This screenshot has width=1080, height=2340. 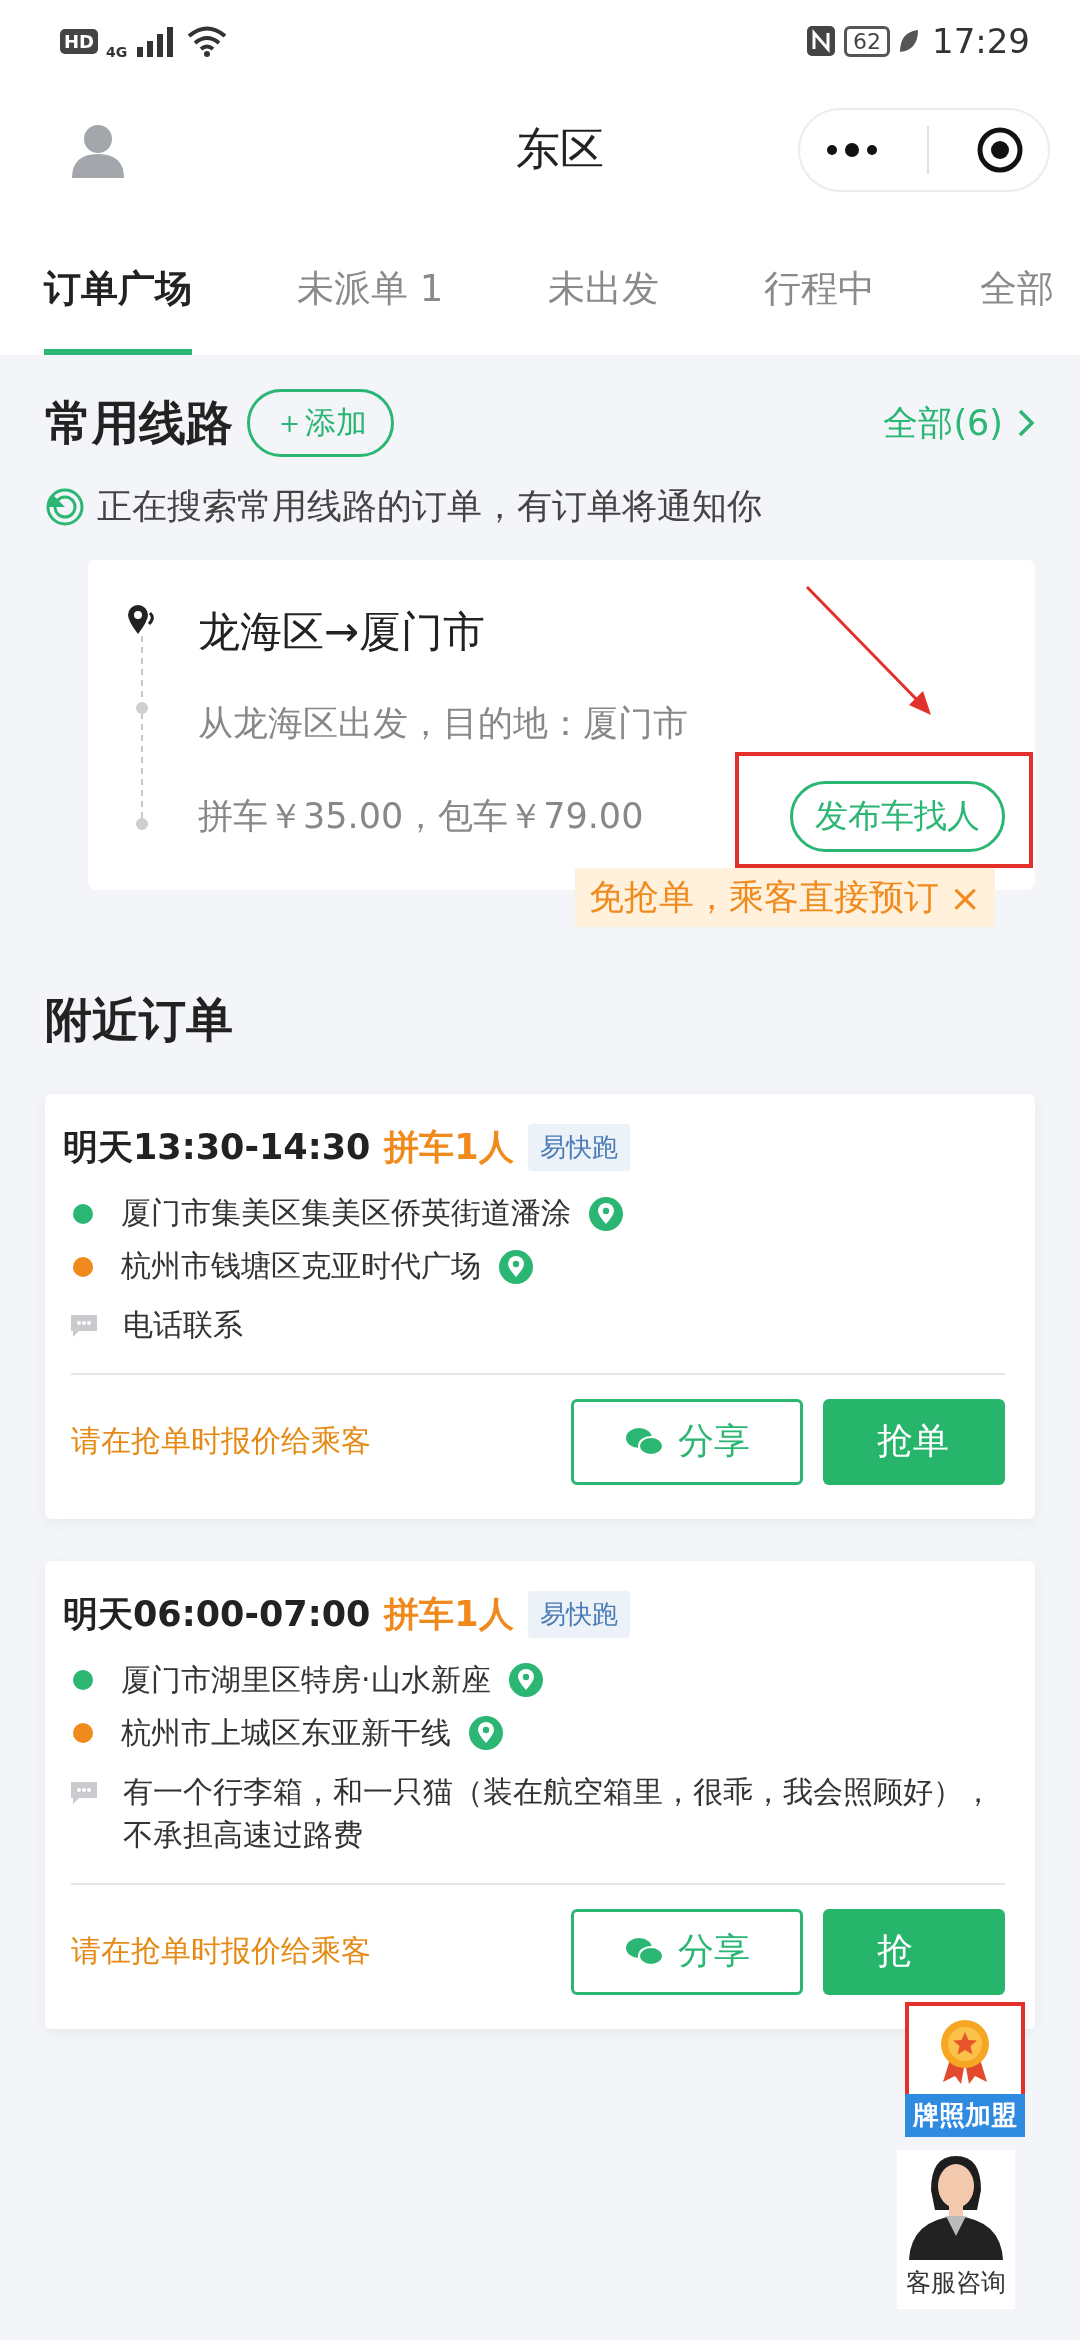 I want to click on add-button: ＋添加, so click(x=320, y=423).